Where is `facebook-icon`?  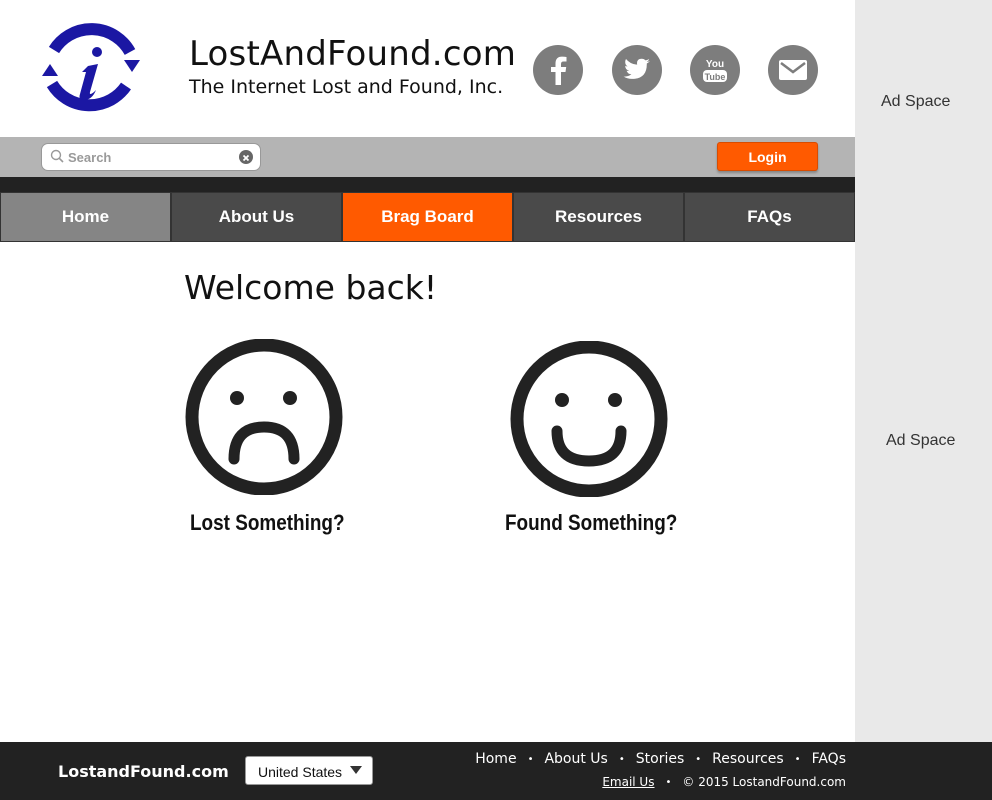
facebook-icon is located at coordinates (558, 70).